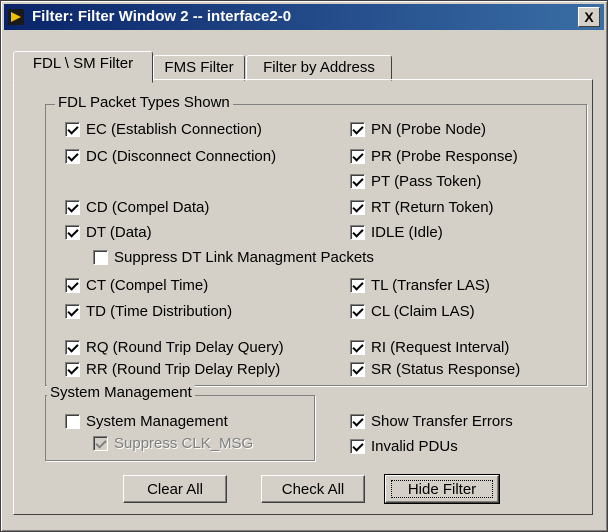  I want to click on checkbox-label: CL (Claim LAS), so click(423, 311).